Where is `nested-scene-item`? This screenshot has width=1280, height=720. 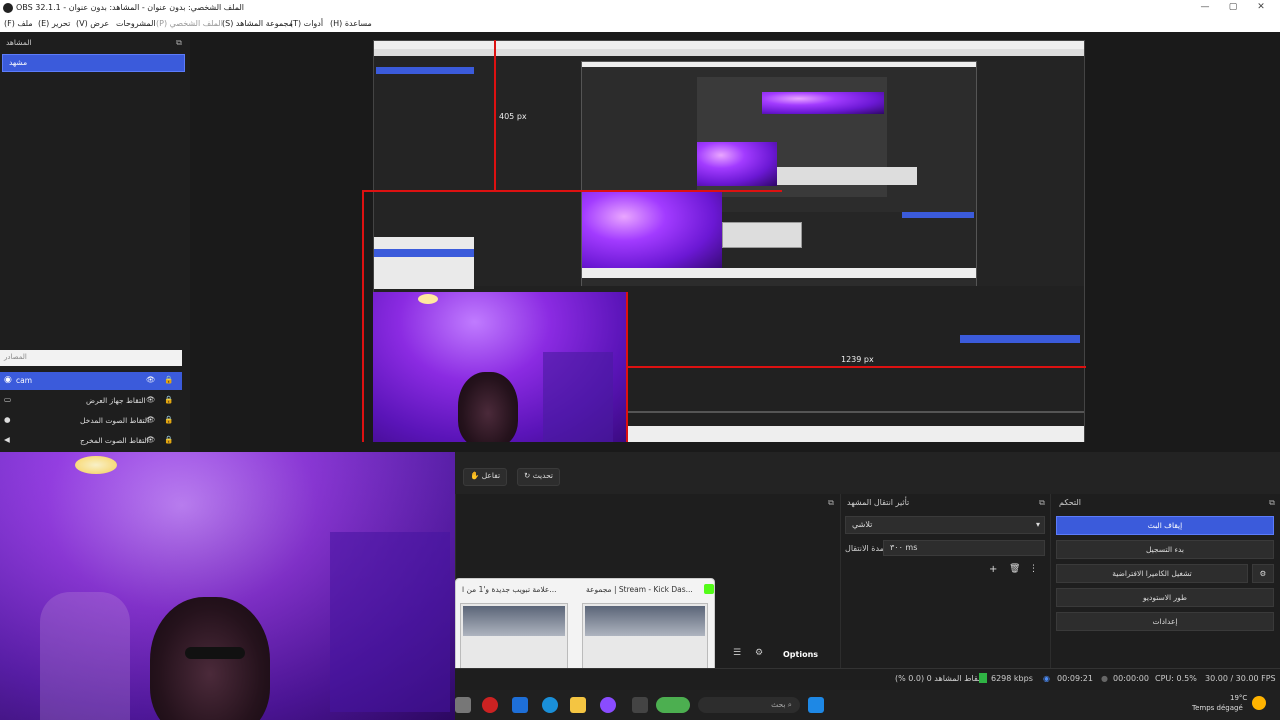
nested-scene-item is located at coordinates (425, 70).